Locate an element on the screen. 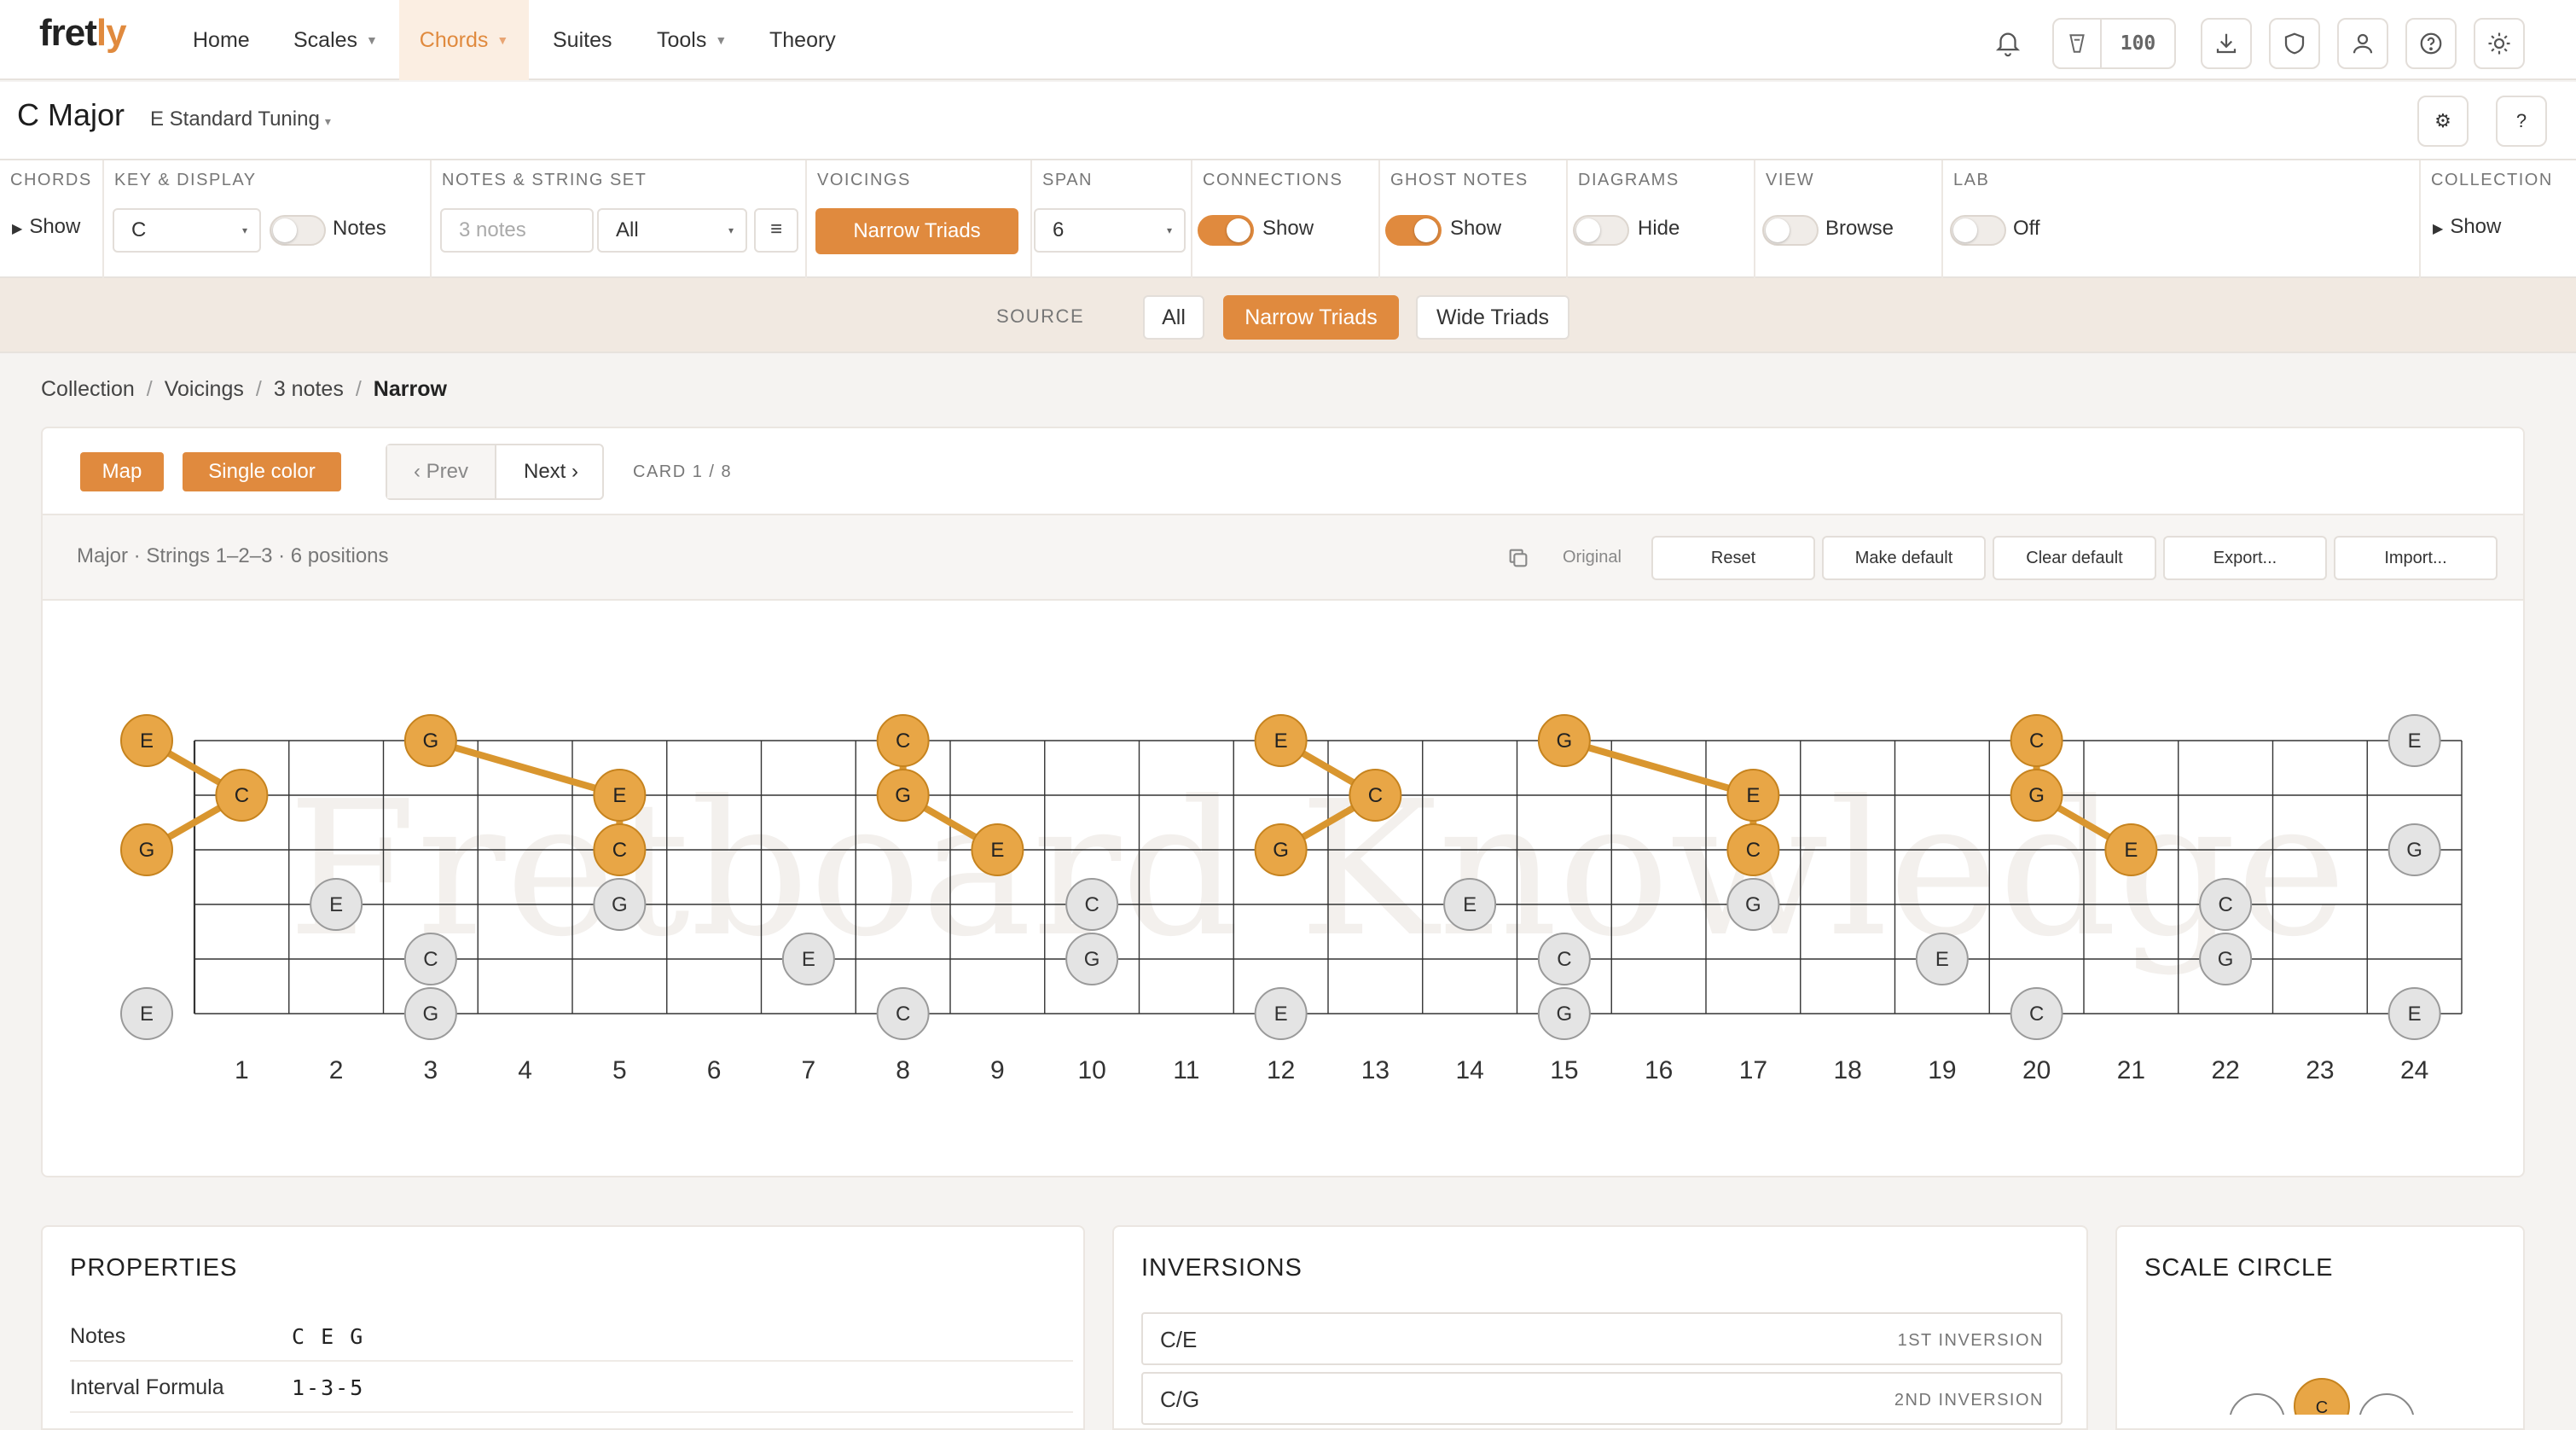  single-color-button: Single color is located at coordinates (262, 472).